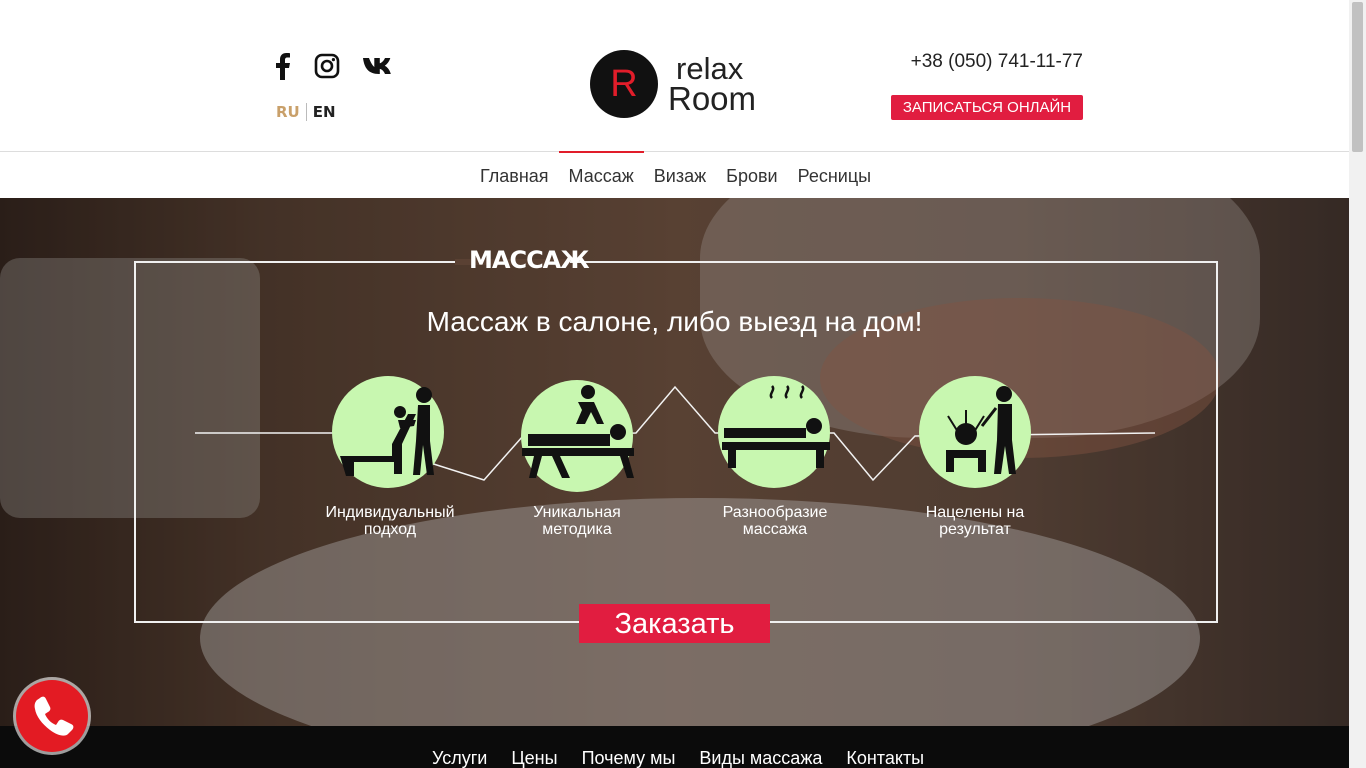 This screenshot has height=768, width=1366. Describe the element at coordinates (459, 758) in the screenshot. I see `footer-nav-services: Услуги` at that location.